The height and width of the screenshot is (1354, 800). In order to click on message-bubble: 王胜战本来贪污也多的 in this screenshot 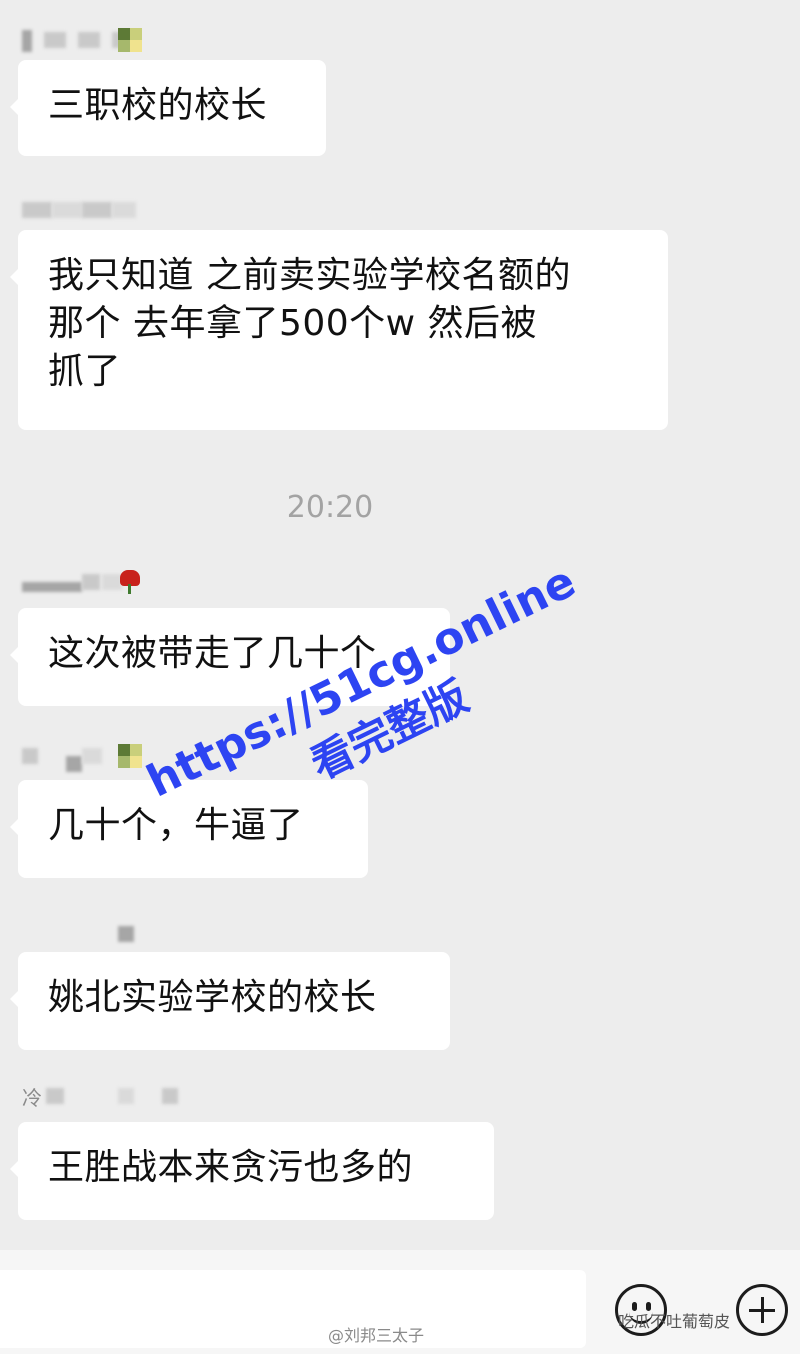, I will do `click(252, 1171)`.